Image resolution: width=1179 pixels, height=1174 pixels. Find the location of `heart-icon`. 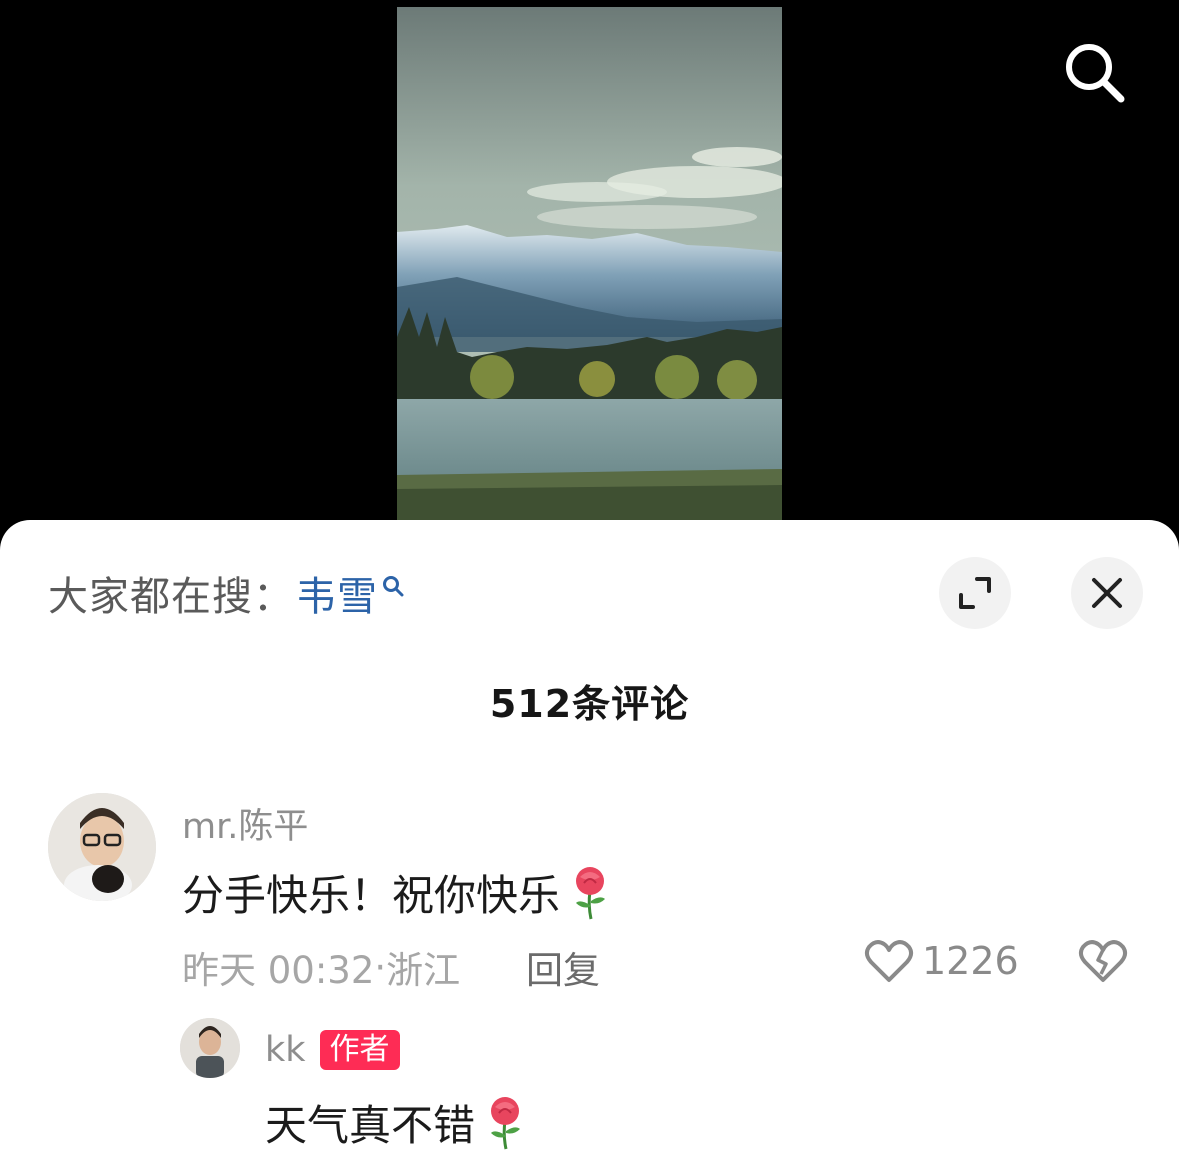

heart-icon is located at coordinates (889, 961).